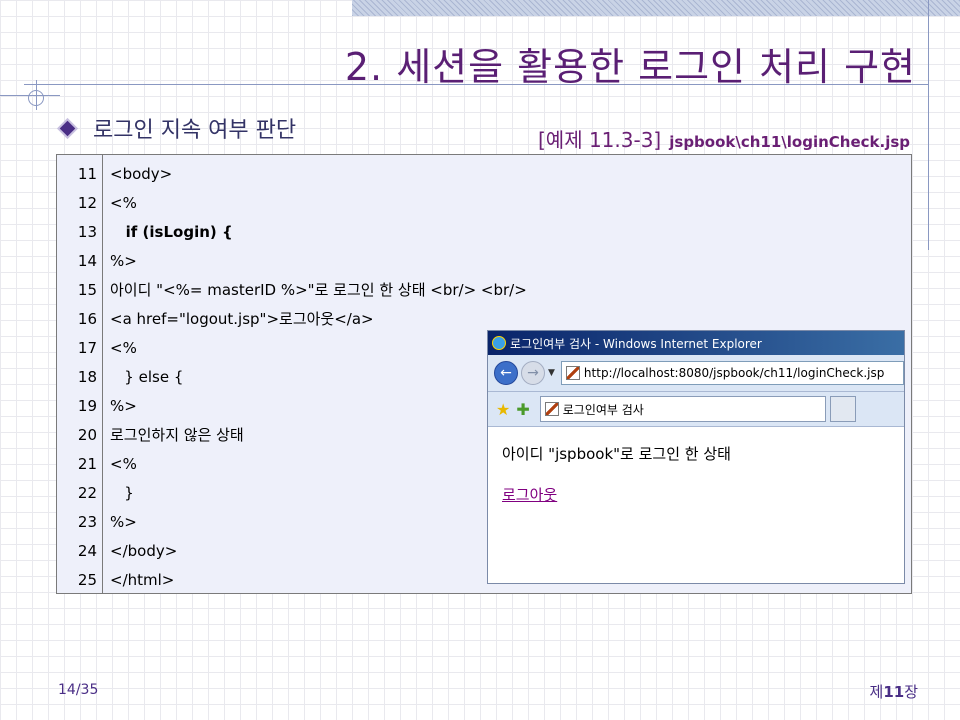 Image resolution: width=960 pixels, height=720 pixels. Describe the element at coordinates (36, 98) in the screenshot. I see `decorative-circle` at that location.